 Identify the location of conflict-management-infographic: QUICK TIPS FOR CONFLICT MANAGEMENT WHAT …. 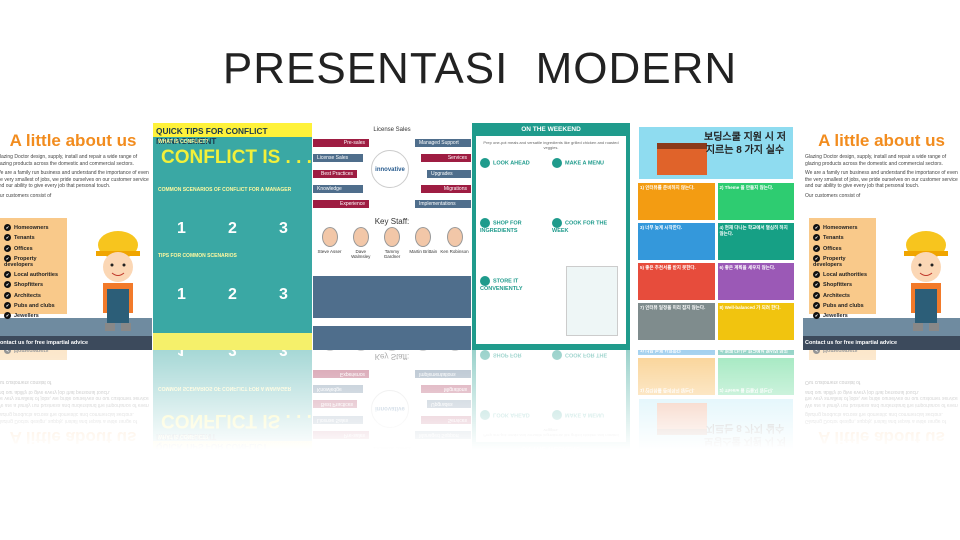
(232, 236).